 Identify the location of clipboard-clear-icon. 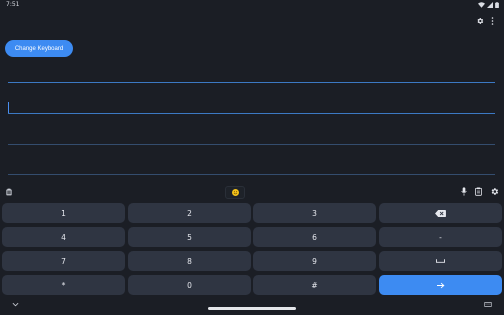
(9, 192).